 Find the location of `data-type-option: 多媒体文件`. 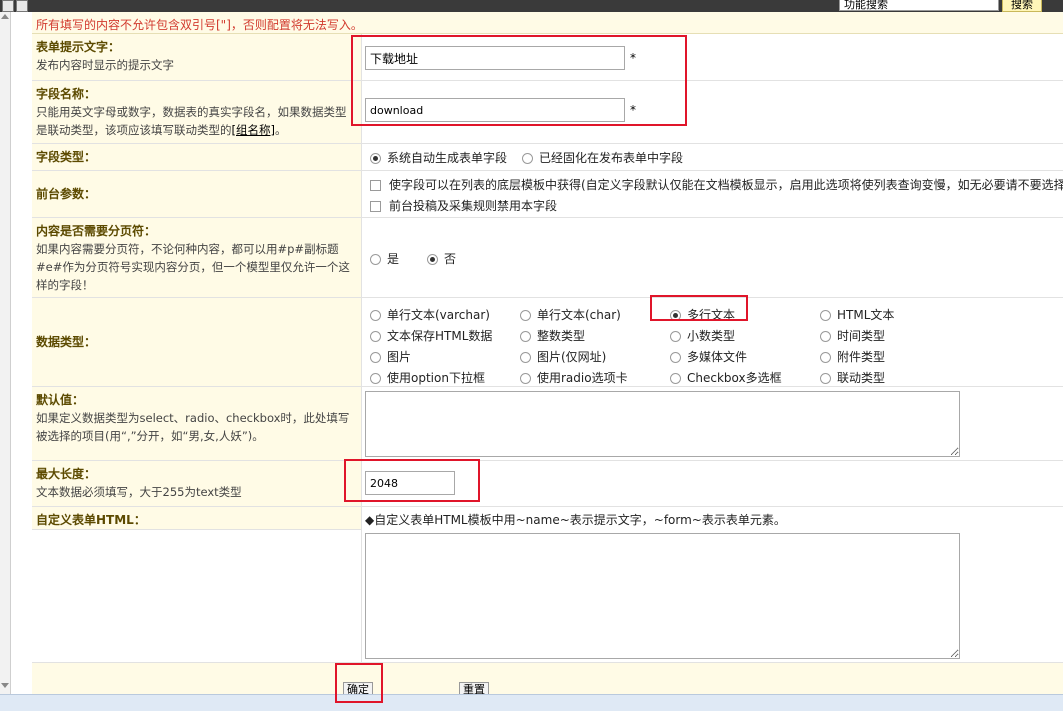

data-type-option: 多媒体文件 is located at coordinates (708, 356).